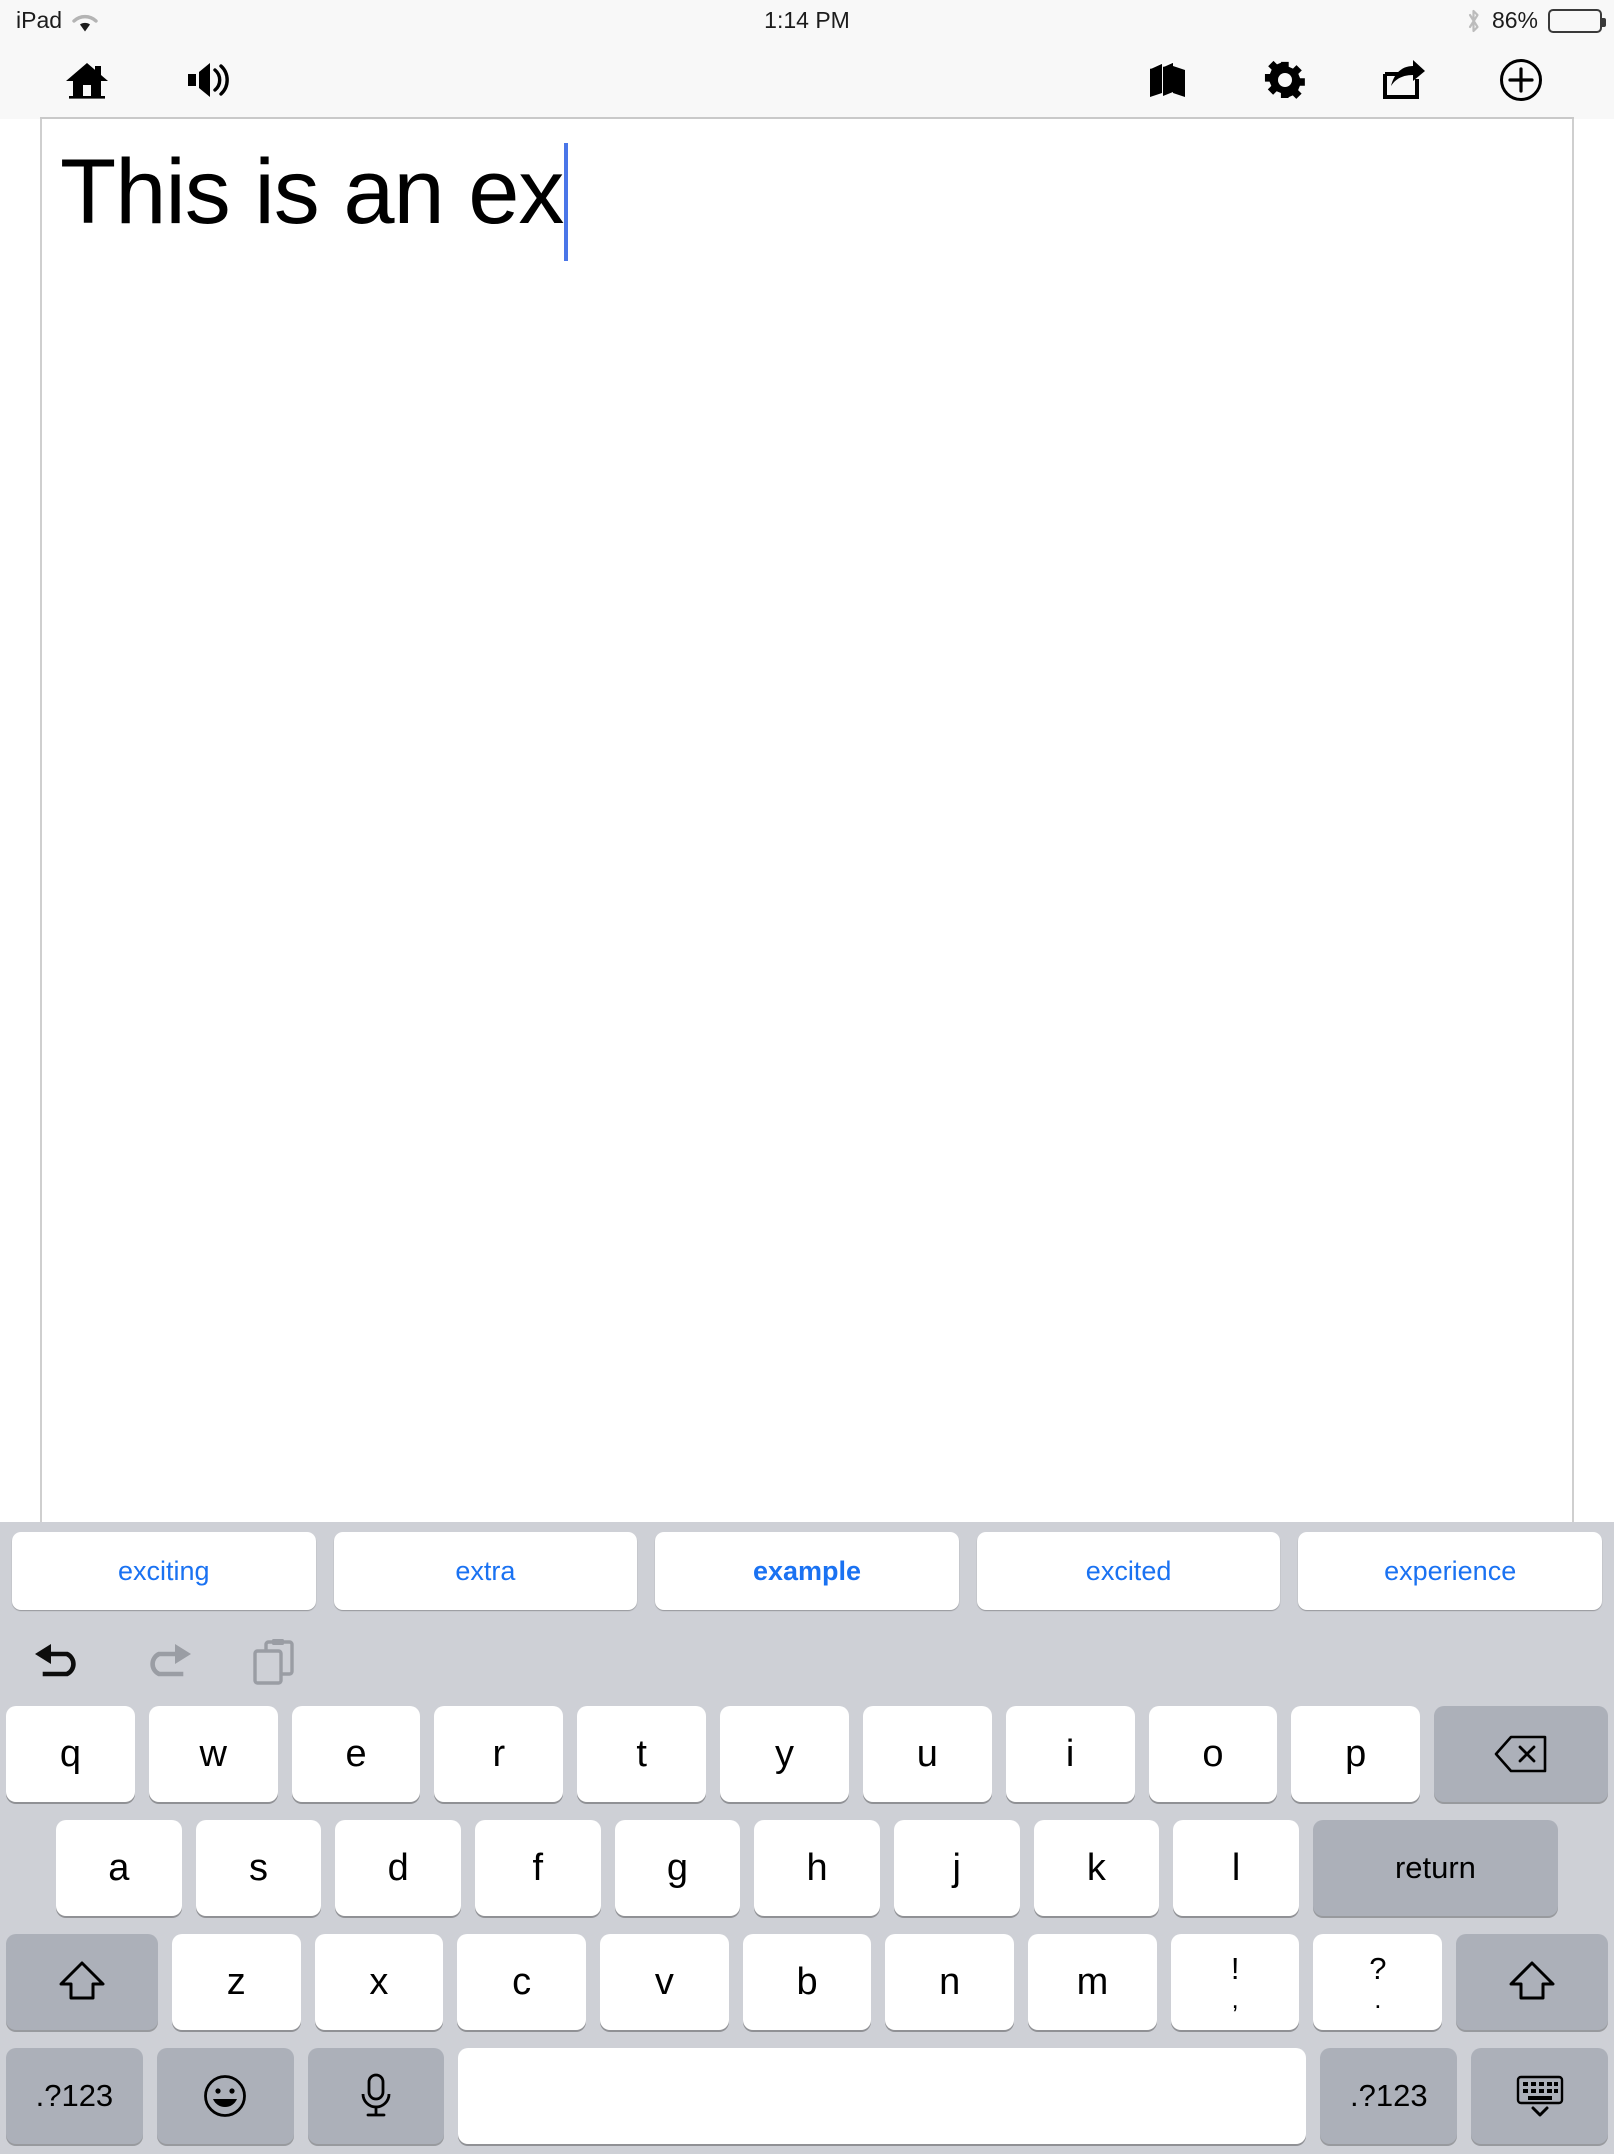 The height and width of the screenshot is (2154, 1614). I want to click on numeric-key-left: .?123, so click(74, 2096).